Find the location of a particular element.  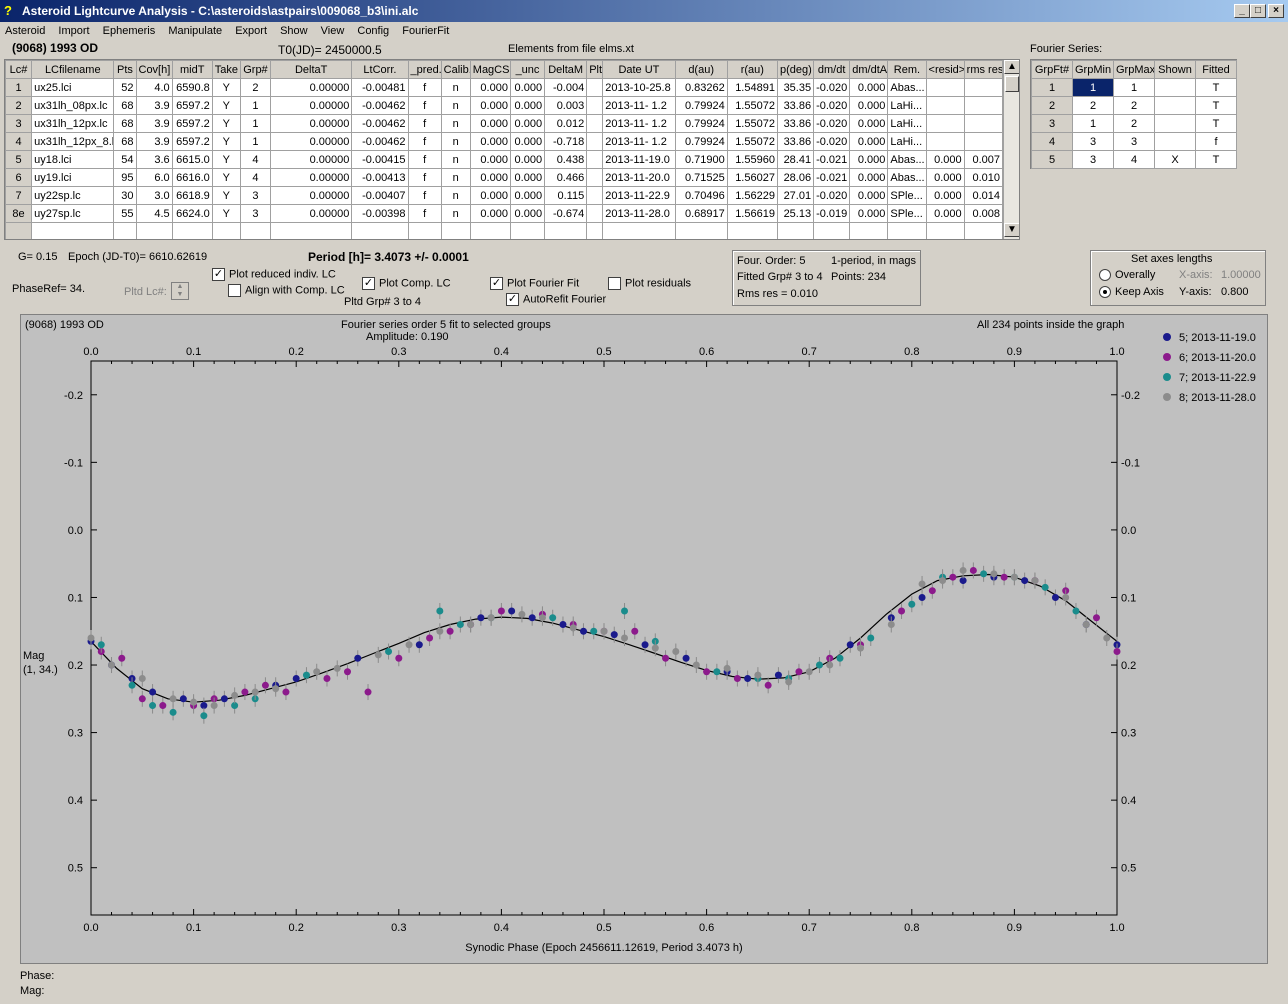

table-cell: 6624.0 is located at coordinates (192, 213).